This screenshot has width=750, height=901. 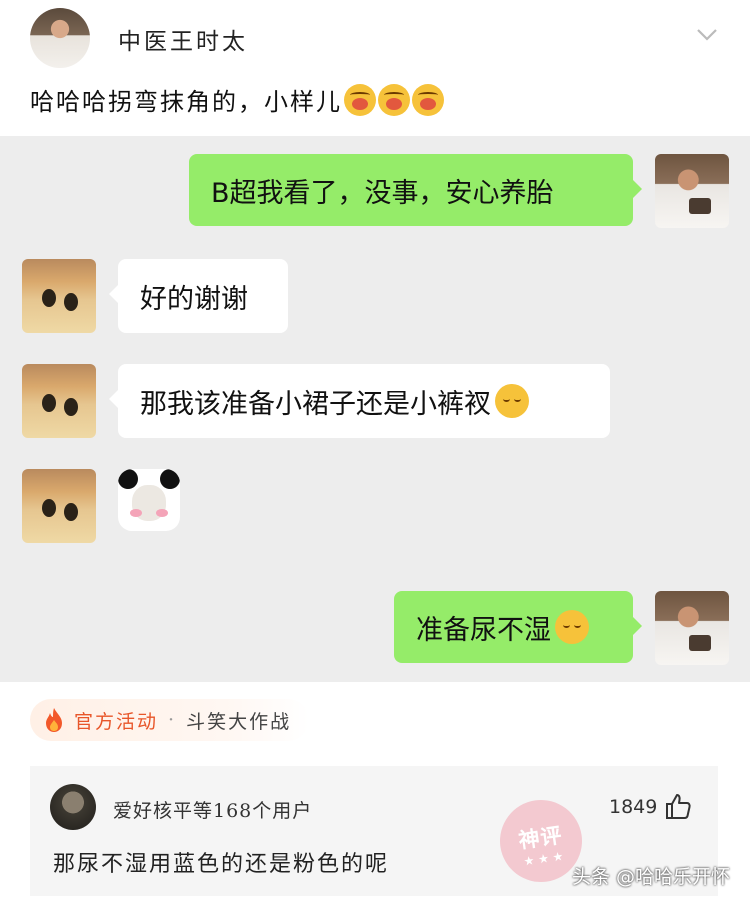 I want to click on source-watermark: 头条 @哈哈乐开怀, so click(x=651, y=877).